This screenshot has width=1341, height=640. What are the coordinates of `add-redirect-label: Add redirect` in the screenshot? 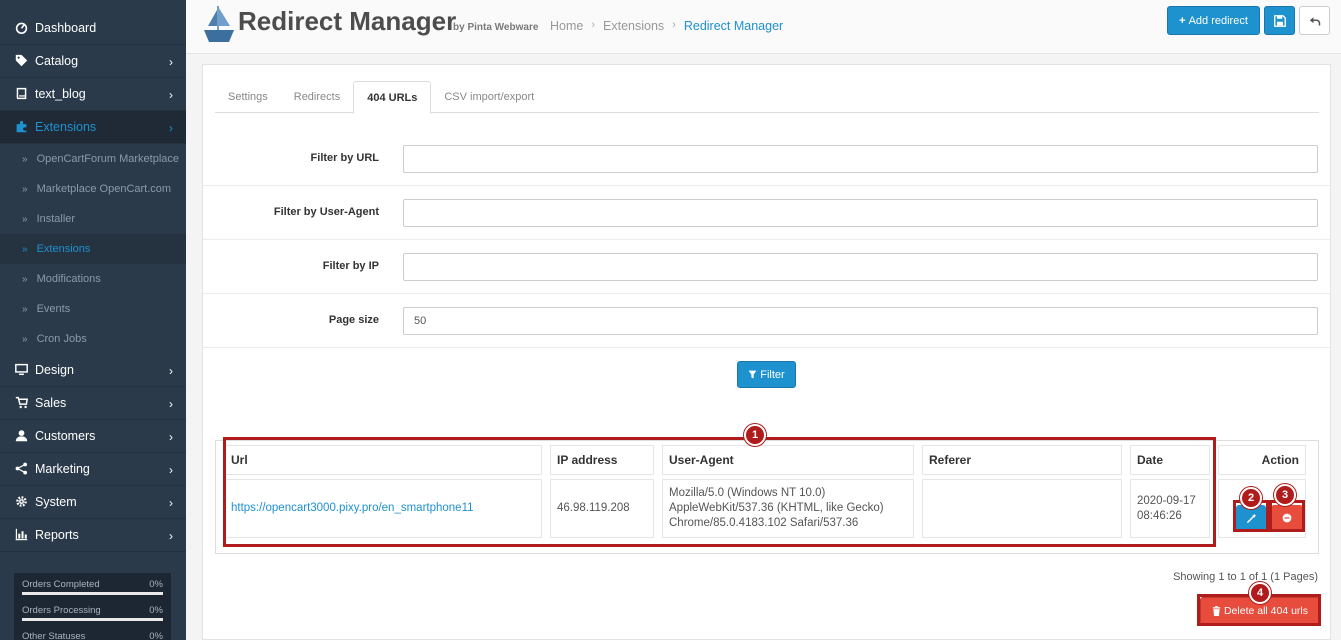 It's located at (1218, 20).